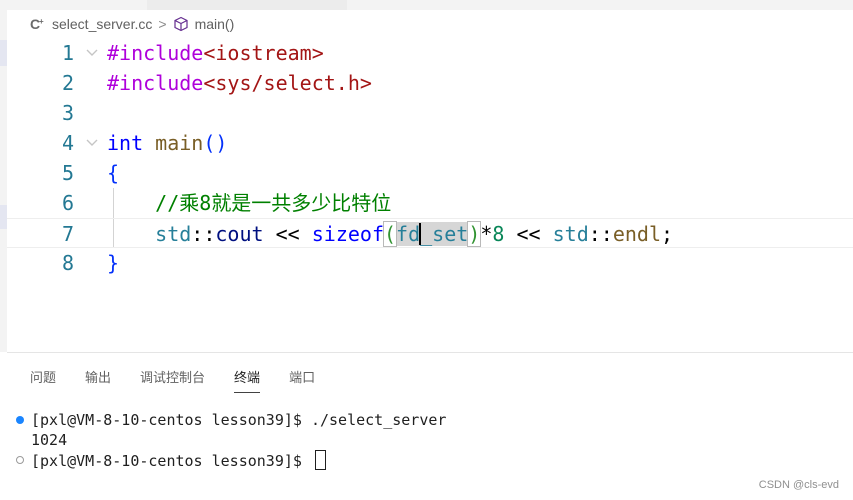  What do you see at coordinates (20, 420) in the screenshot?
I see `command-success-dot-icon` at bounding box center [20, 420].